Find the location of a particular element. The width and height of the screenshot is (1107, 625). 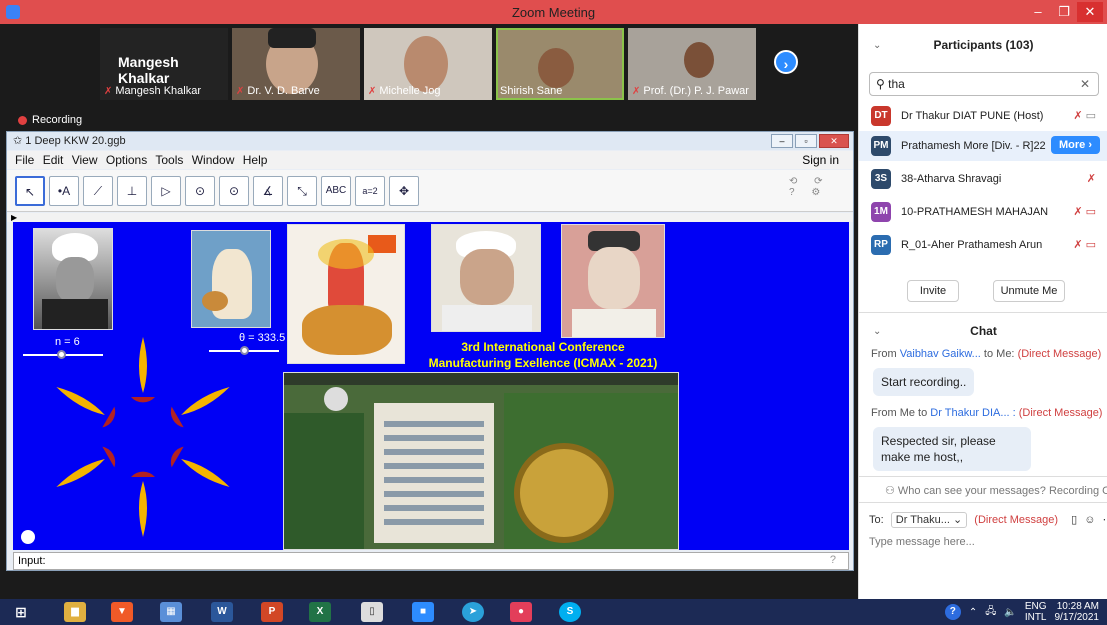

perpendicular-tool: ⊥ is located at coordinates (132, 191).